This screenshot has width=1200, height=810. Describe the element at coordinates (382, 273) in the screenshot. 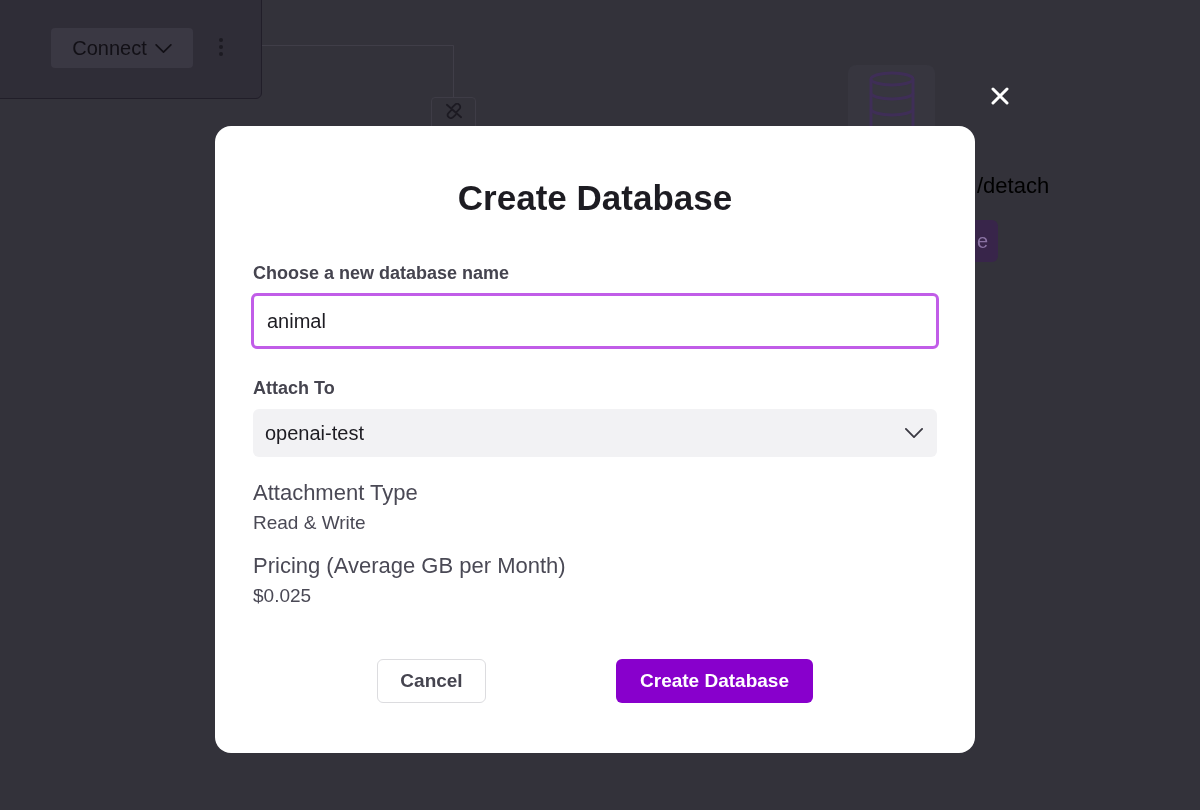

I see `field-label: Choose a new database name` at that location.